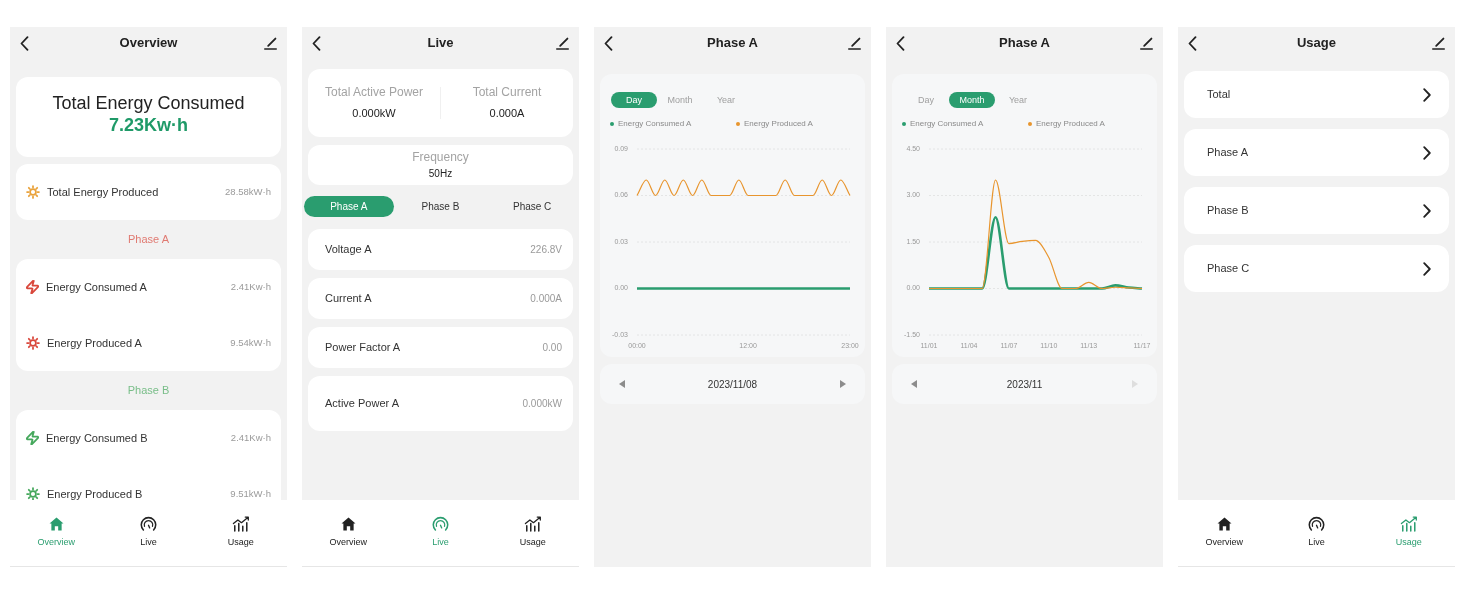  What do you see at coordinates (542, 404) in the screenshot?
I see `reading-value: 0.000kW` at bounding box center [542, 404].